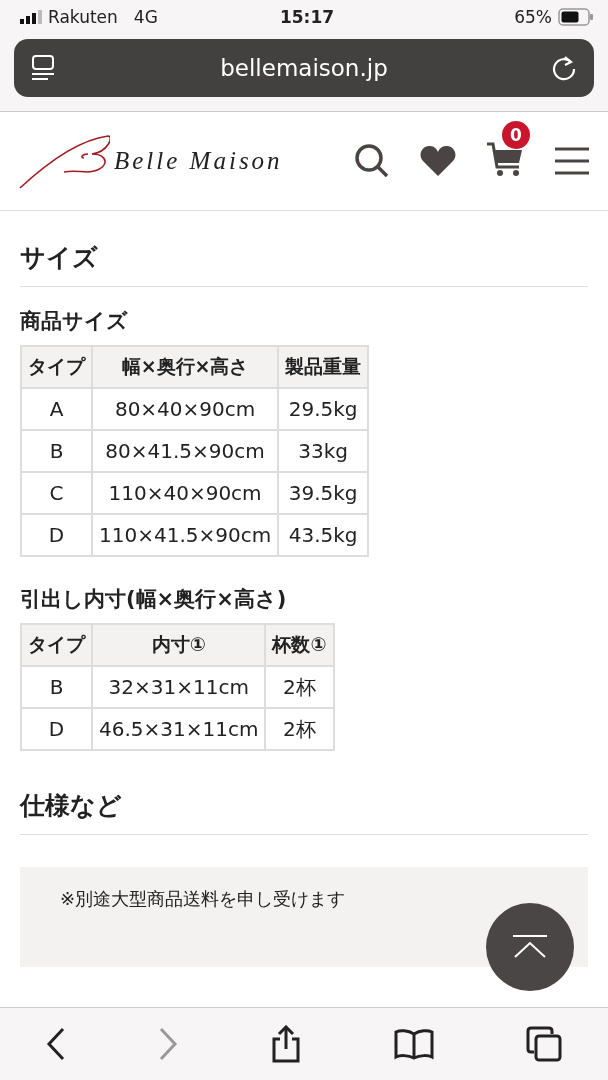 This screenshot has width=608, height=1080. I want to click on table-cell: 43.5kg, so click(323, 535).